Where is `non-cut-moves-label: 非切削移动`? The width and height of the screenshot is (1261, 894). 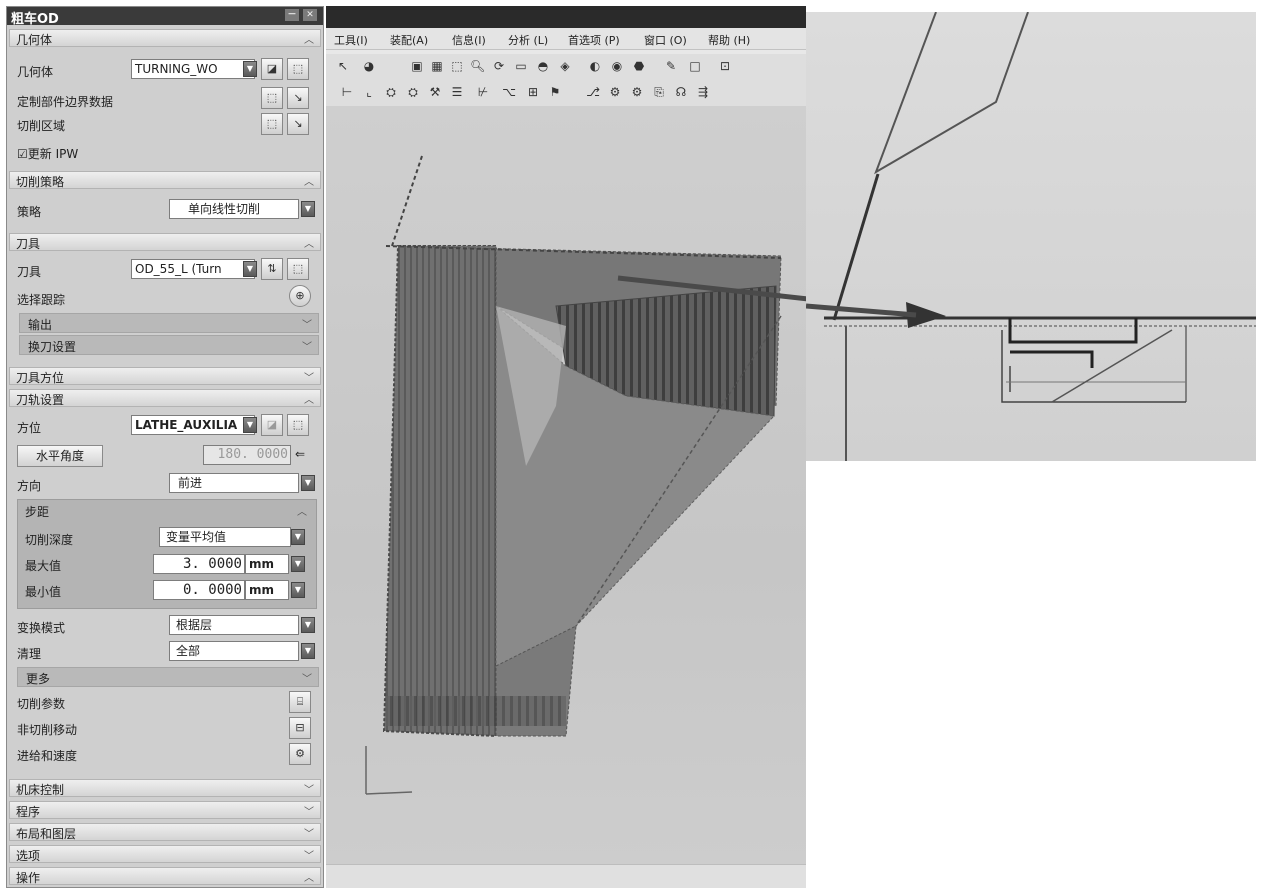 non-cut-moves-label: 非切削移动 is located at coordinates (47, 730).